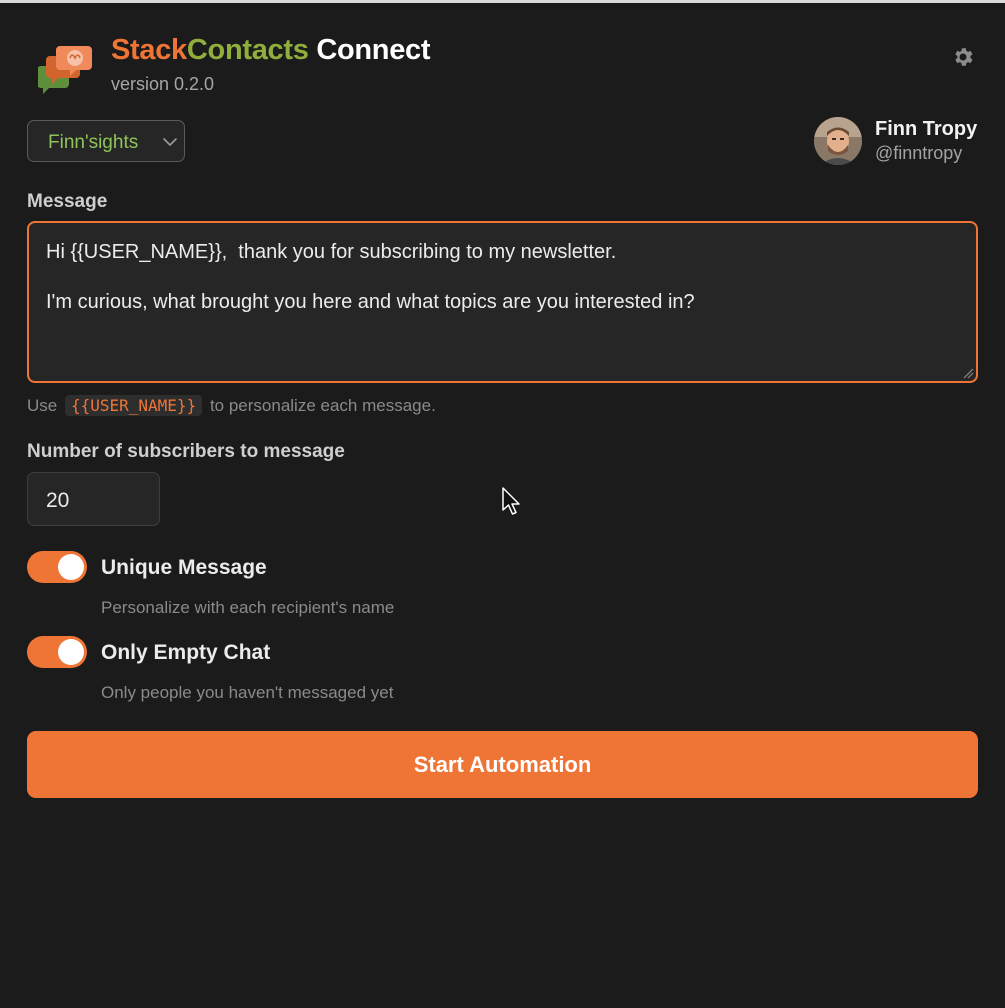  Describe the element at coordinates (93, 142) in the screenshot. I see `workspace-select-value: Finn'sights` at that location.